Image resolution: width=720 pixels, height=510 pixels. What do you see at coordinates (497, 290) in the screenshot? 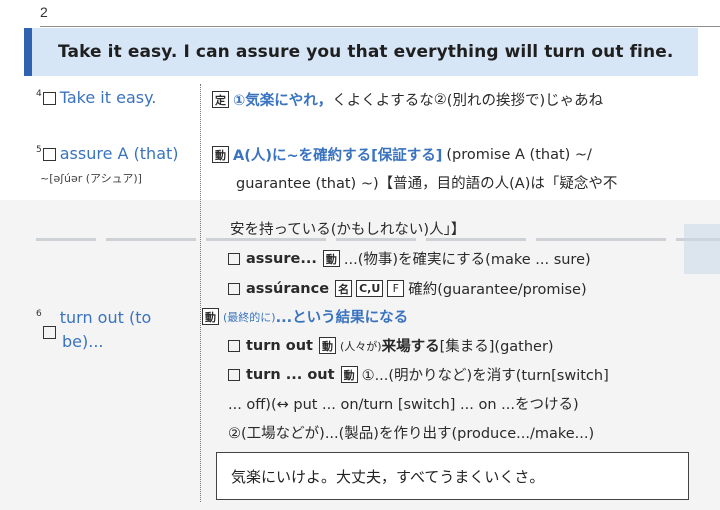
I see `definition-text: 確約(guarantee/promise)` at bounding box center [497, 290].